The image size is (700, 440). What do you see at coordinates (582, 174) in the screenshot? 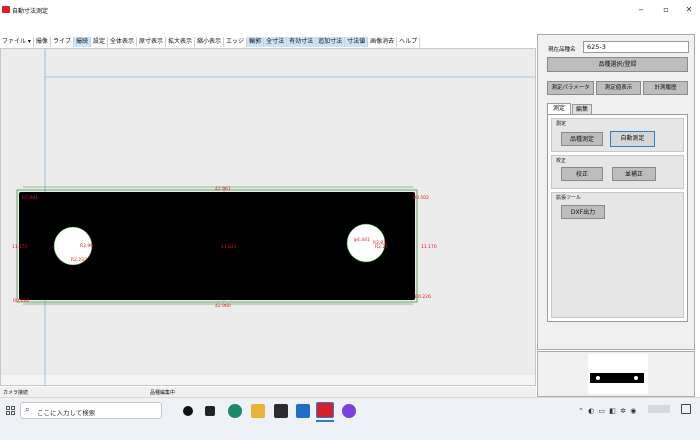
I see `calibrate-button: 校正` at bounding box center [582, 174].